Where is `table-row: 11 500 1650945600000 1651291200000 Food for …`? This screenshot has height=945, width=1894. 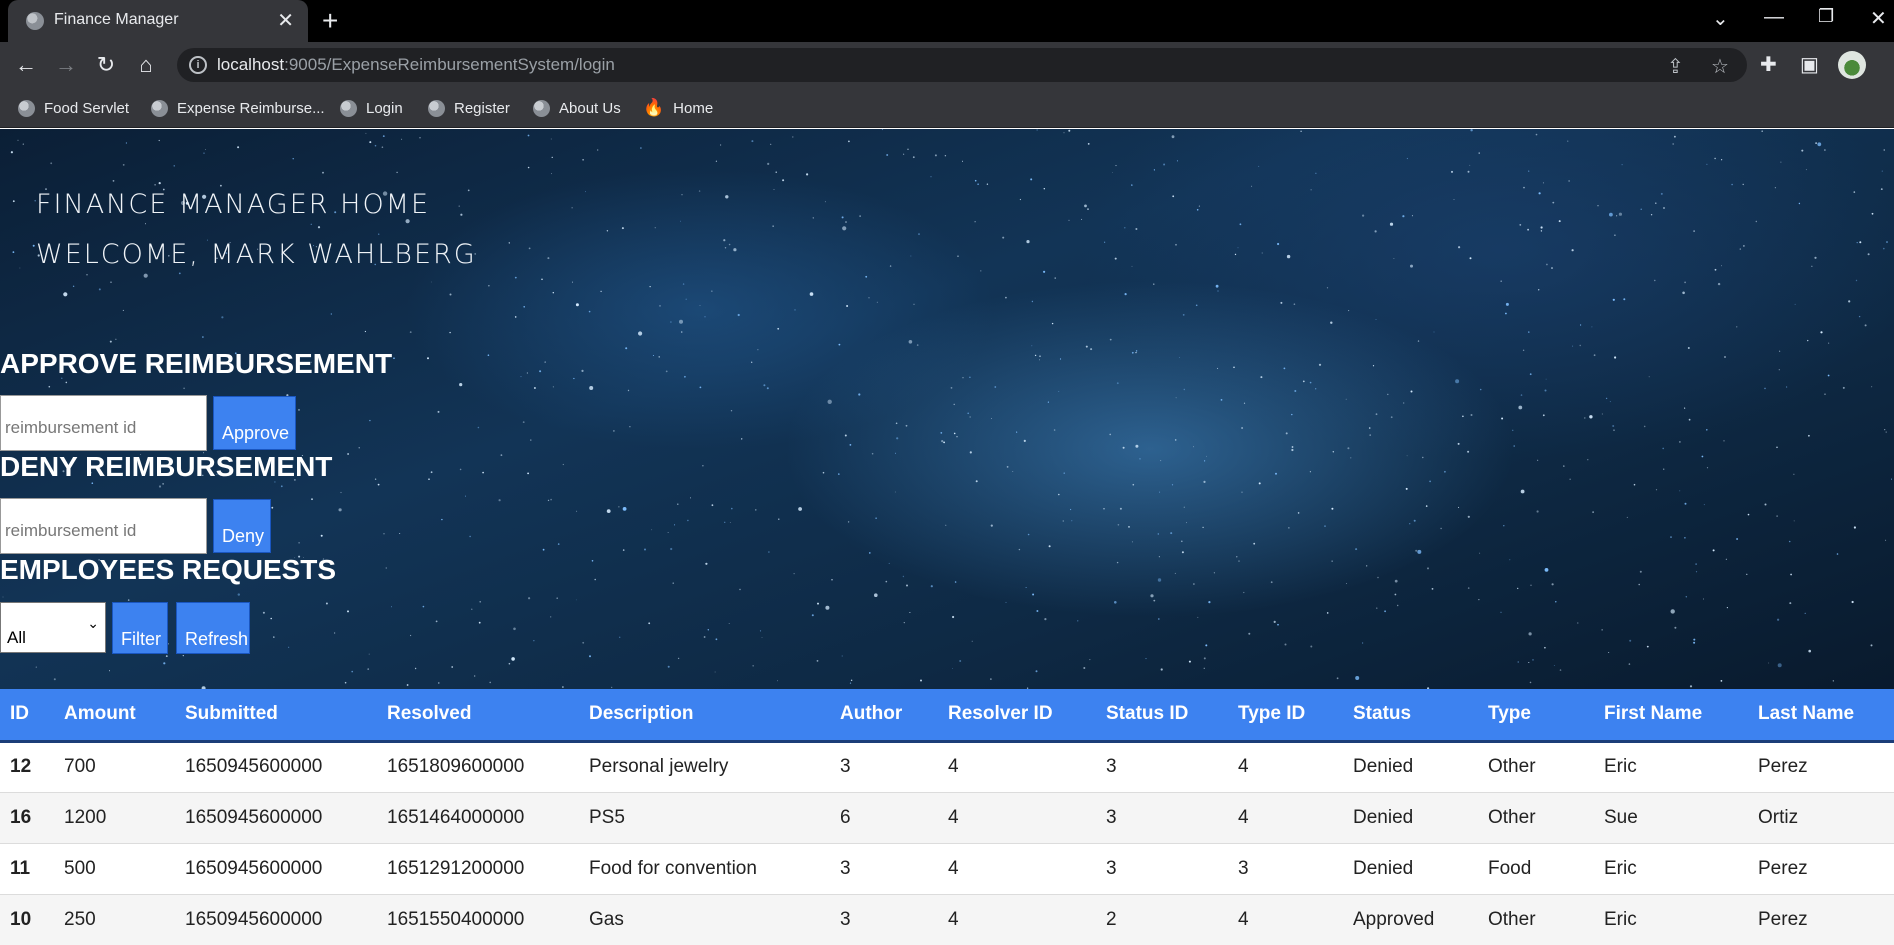 table-row: 11 500 1650945600000 1651291200000 Food for … is located at coordinates (947, 869).